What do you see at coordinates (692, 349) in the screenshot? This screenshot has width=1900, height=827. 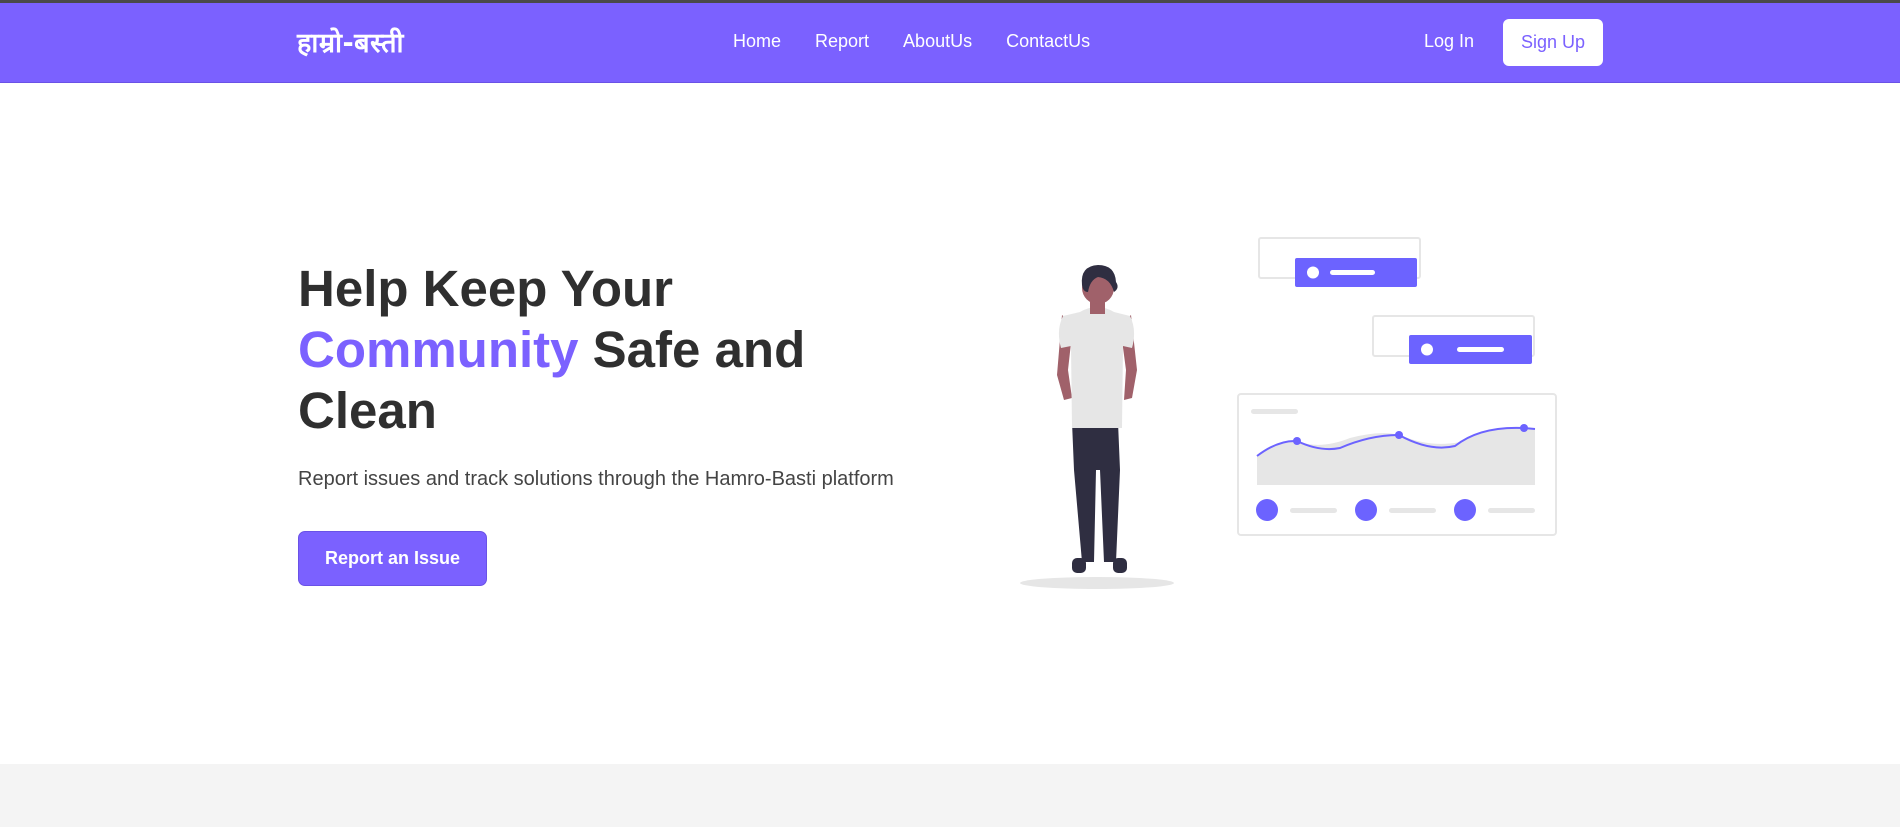 I see `hero-title-after-accent: Safe and` at bounding box center [692, 349].